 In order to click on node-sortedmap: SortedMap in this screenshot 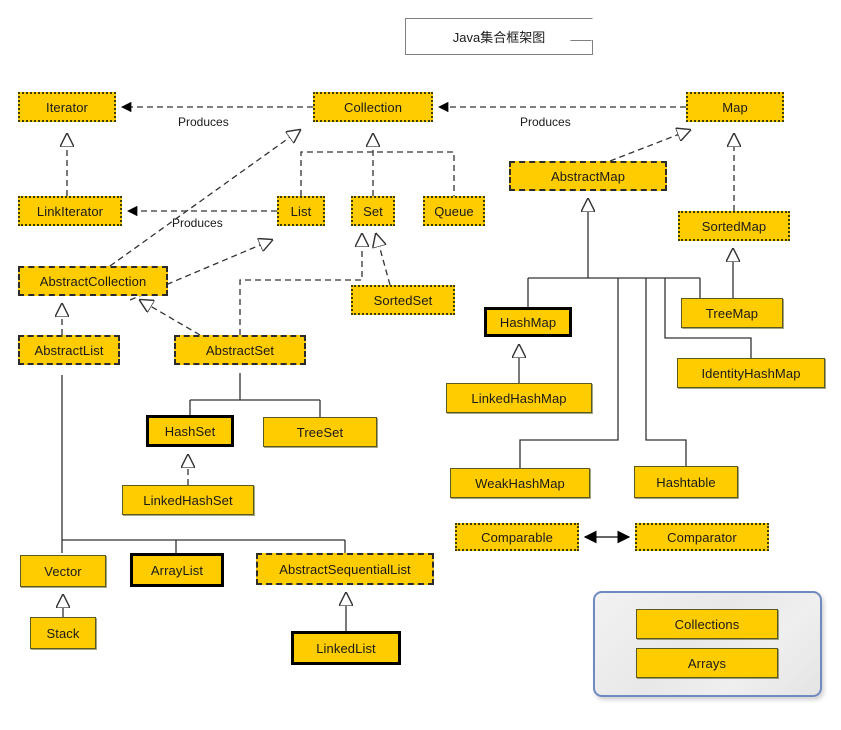, I will do `click(734, 226)`.